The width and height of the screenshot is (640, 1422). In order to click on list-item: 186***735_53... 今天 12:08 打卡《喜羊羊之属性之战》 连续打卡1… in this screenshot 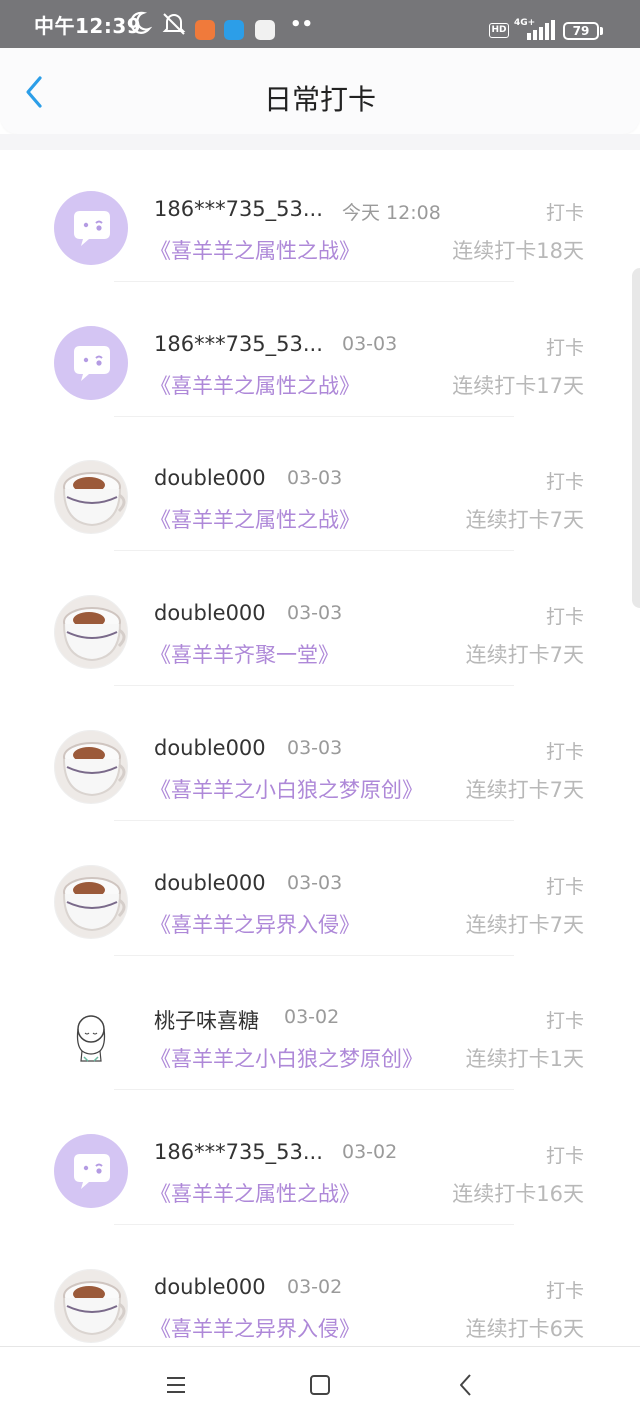, I will do `click(320, 217)`.